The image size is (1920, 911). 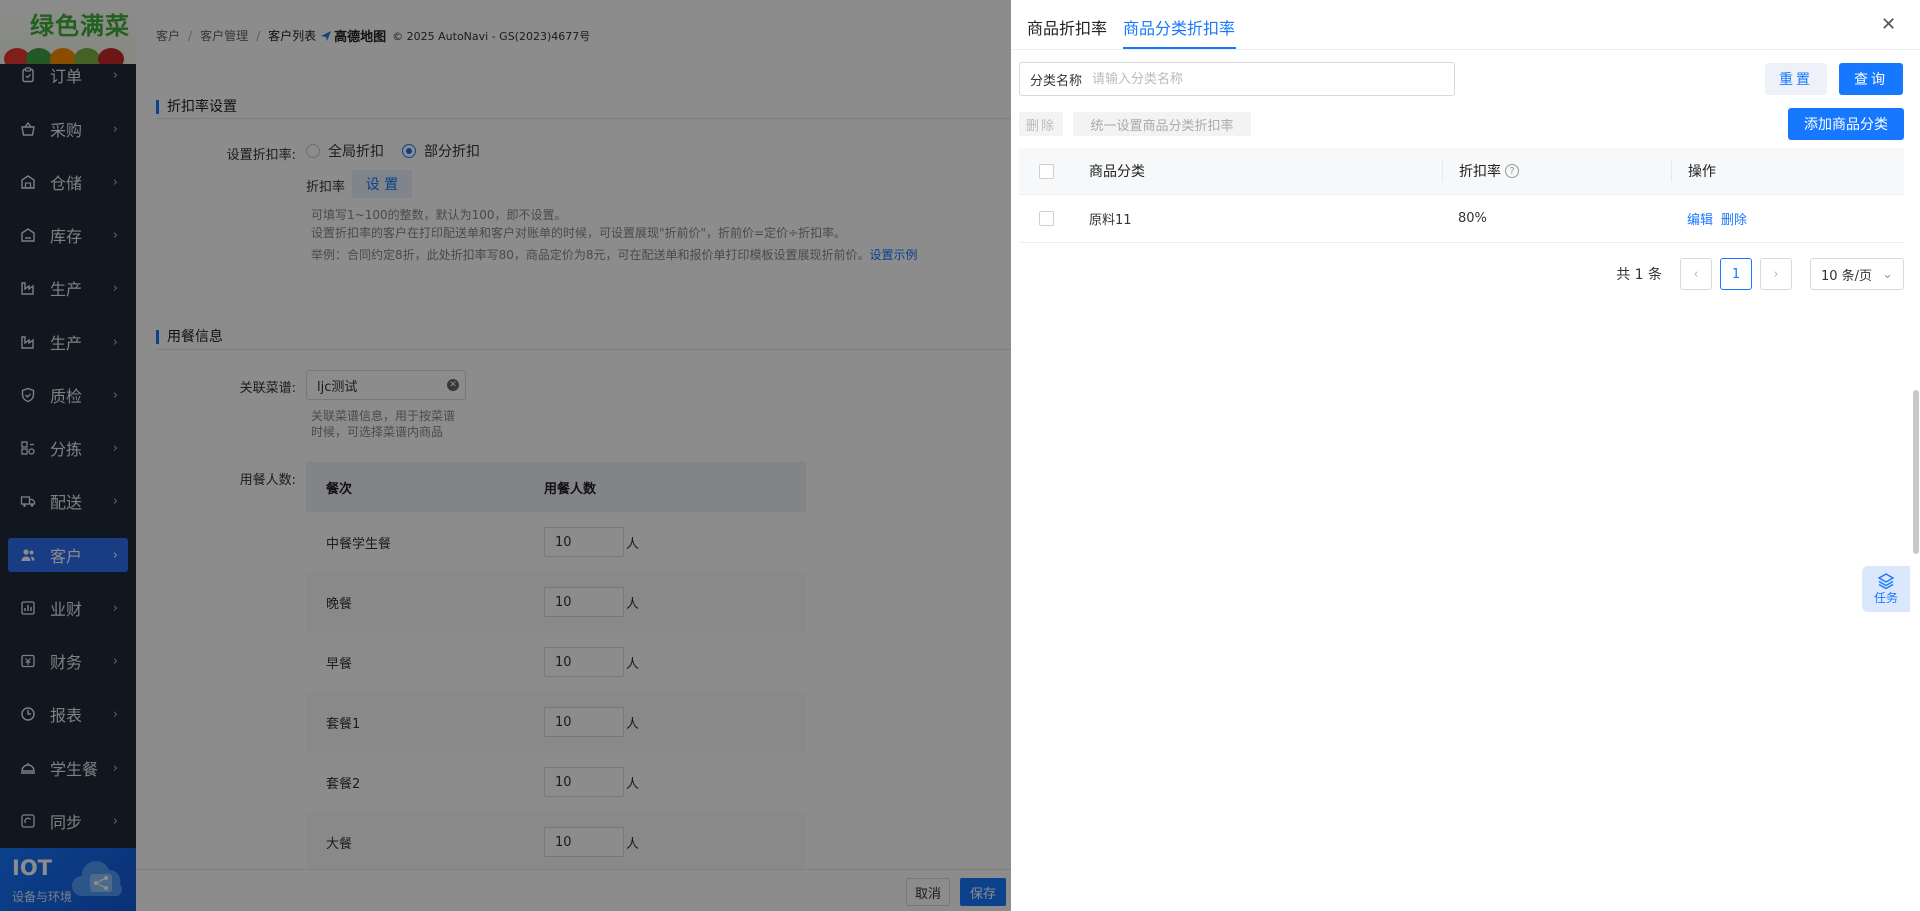 I want to click on add-category-button: 添加商品分类, so click(x=1846, y=124).